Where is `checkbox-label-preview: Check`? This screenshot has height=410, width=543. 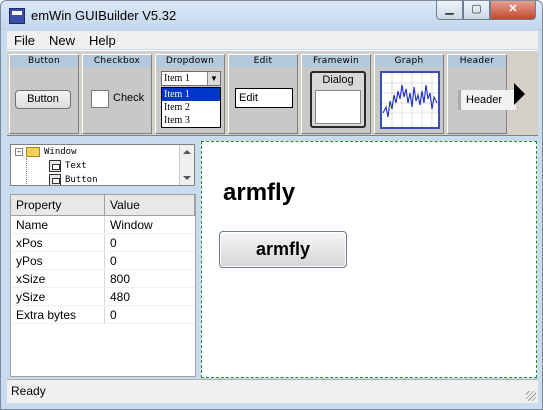
checkbox-label-preview: Check is located at coordinates (129, 98).